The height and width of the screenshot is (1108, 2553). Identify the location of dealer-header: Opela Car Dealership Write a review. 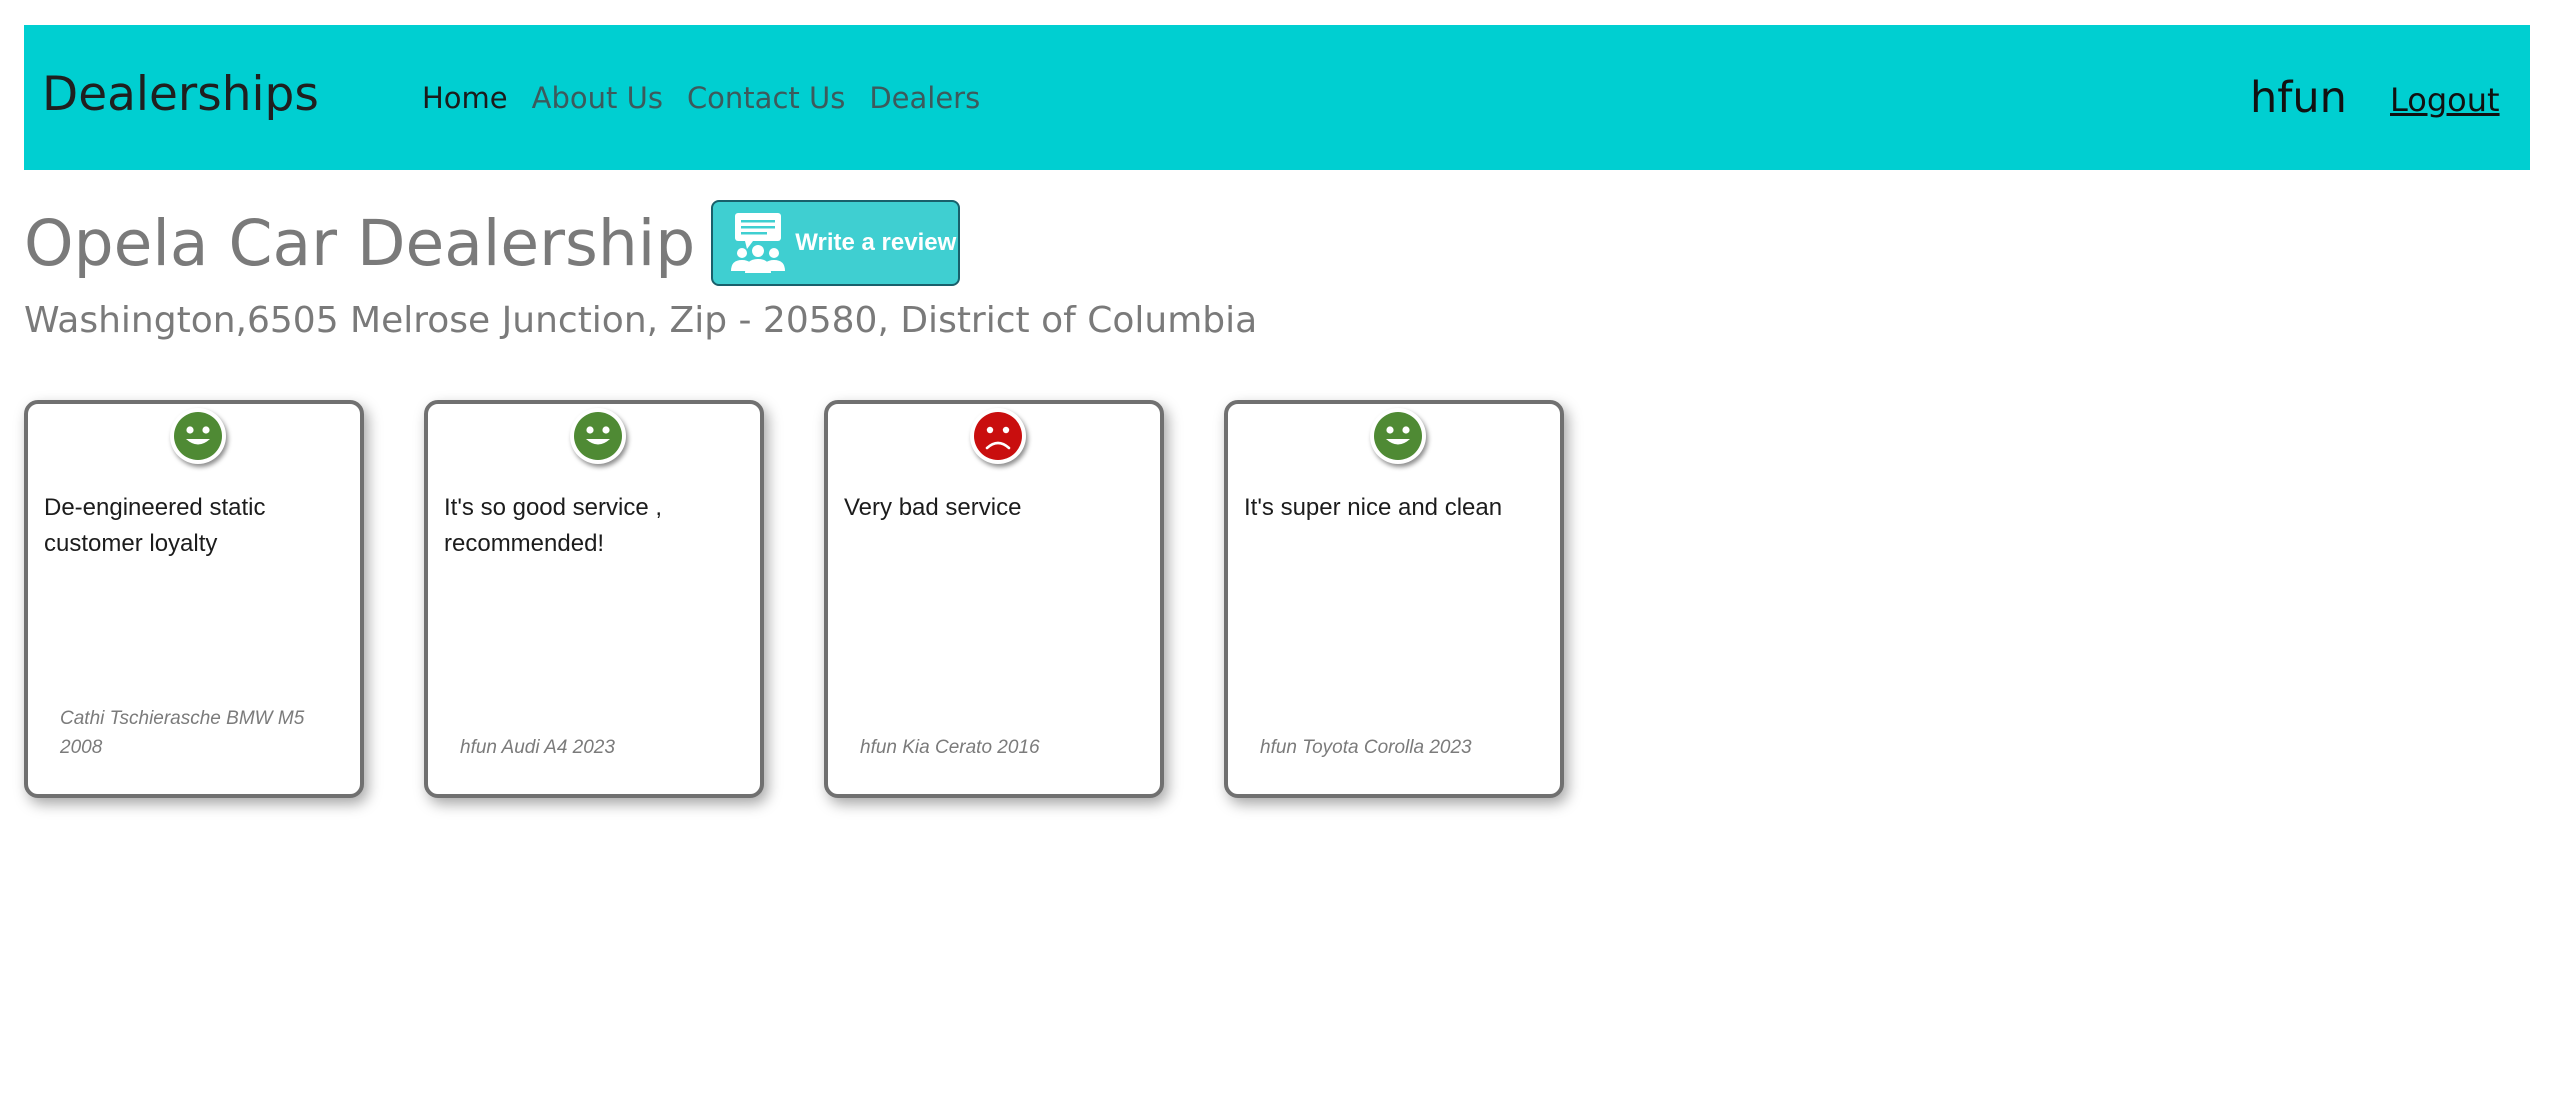
(492, 243).